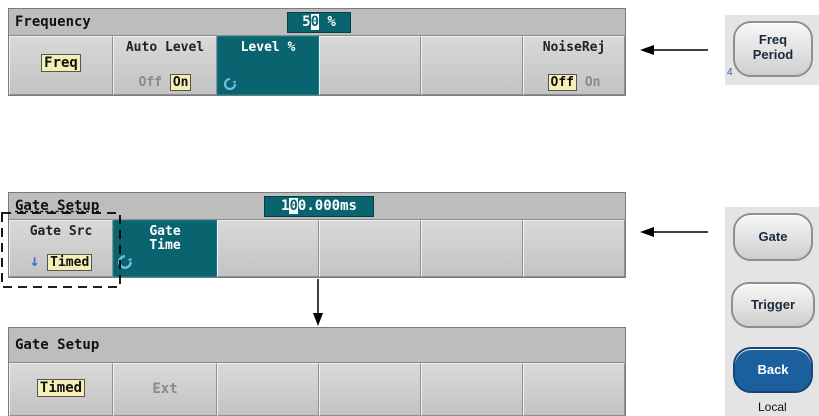 Image resolution: width=819 pixels, height=416 pixels. I want to click on trigger-key: Trigger, so click(773, 305).